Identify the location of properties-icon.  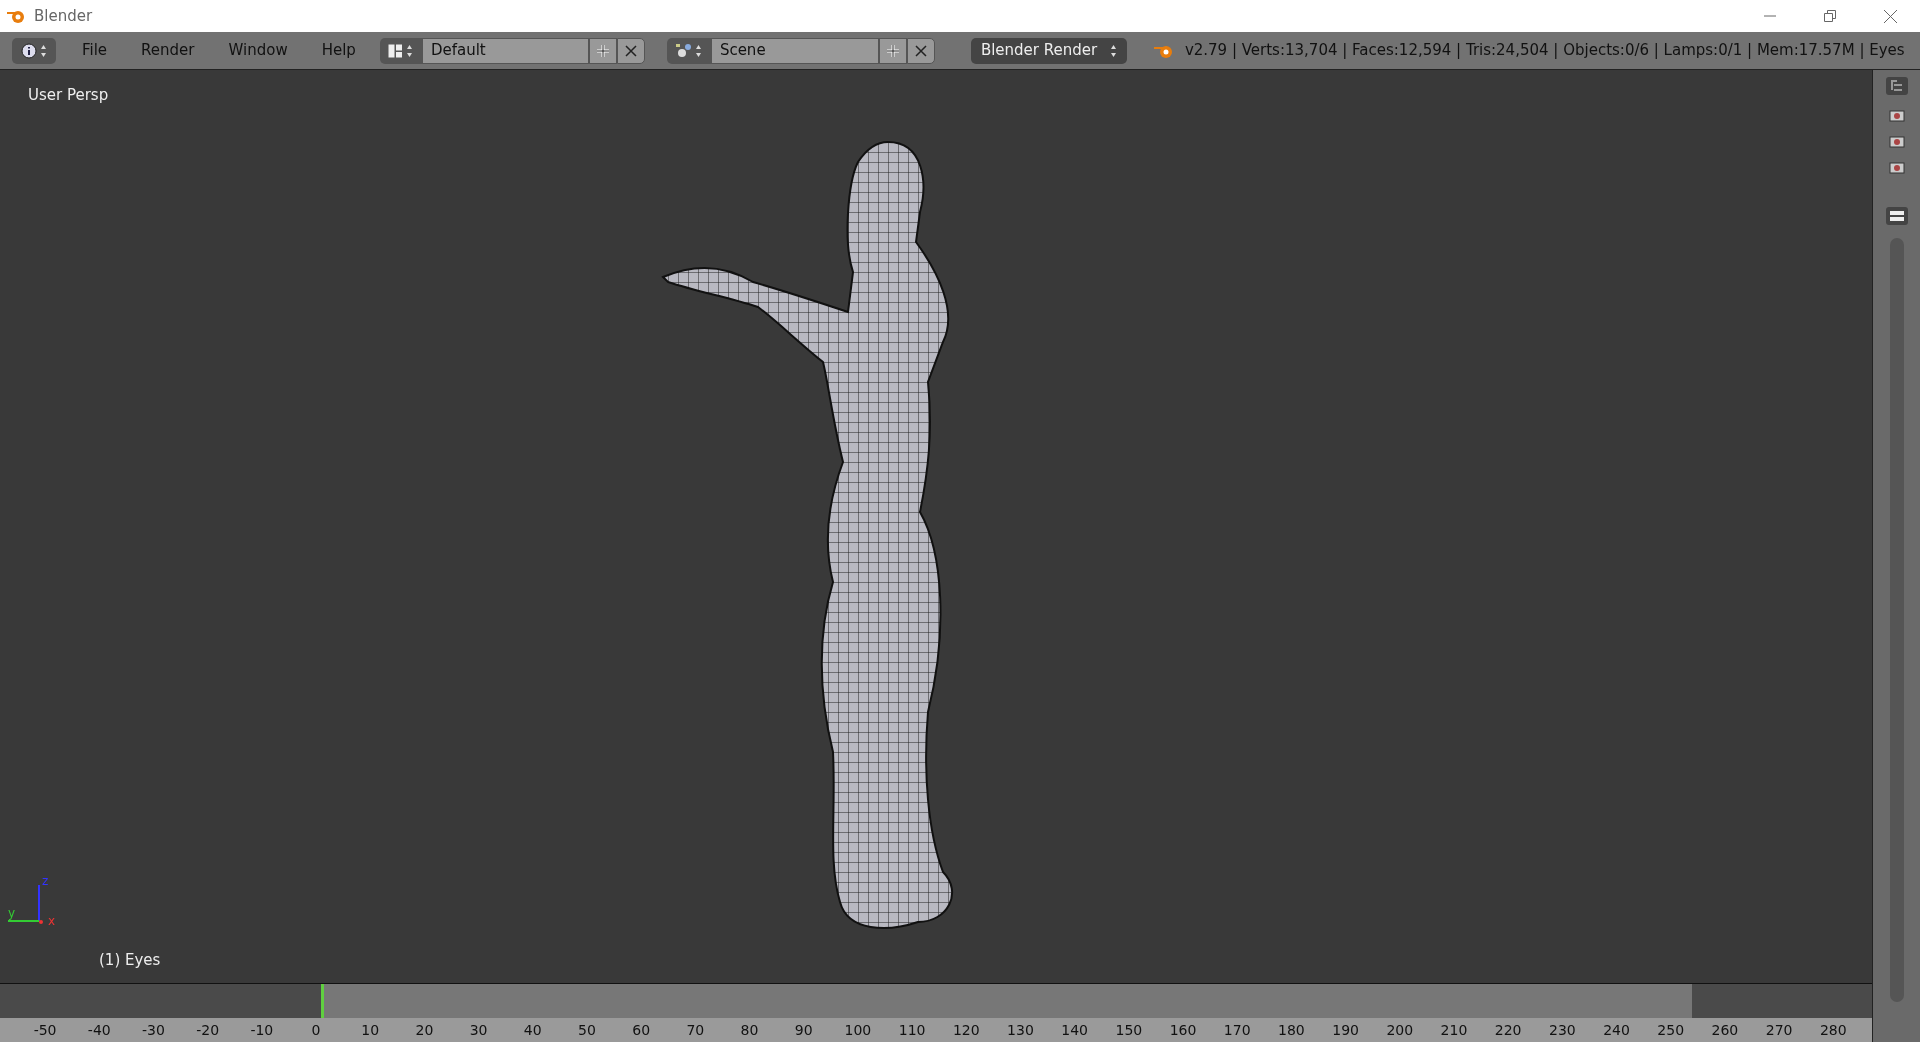
(1896, 216).